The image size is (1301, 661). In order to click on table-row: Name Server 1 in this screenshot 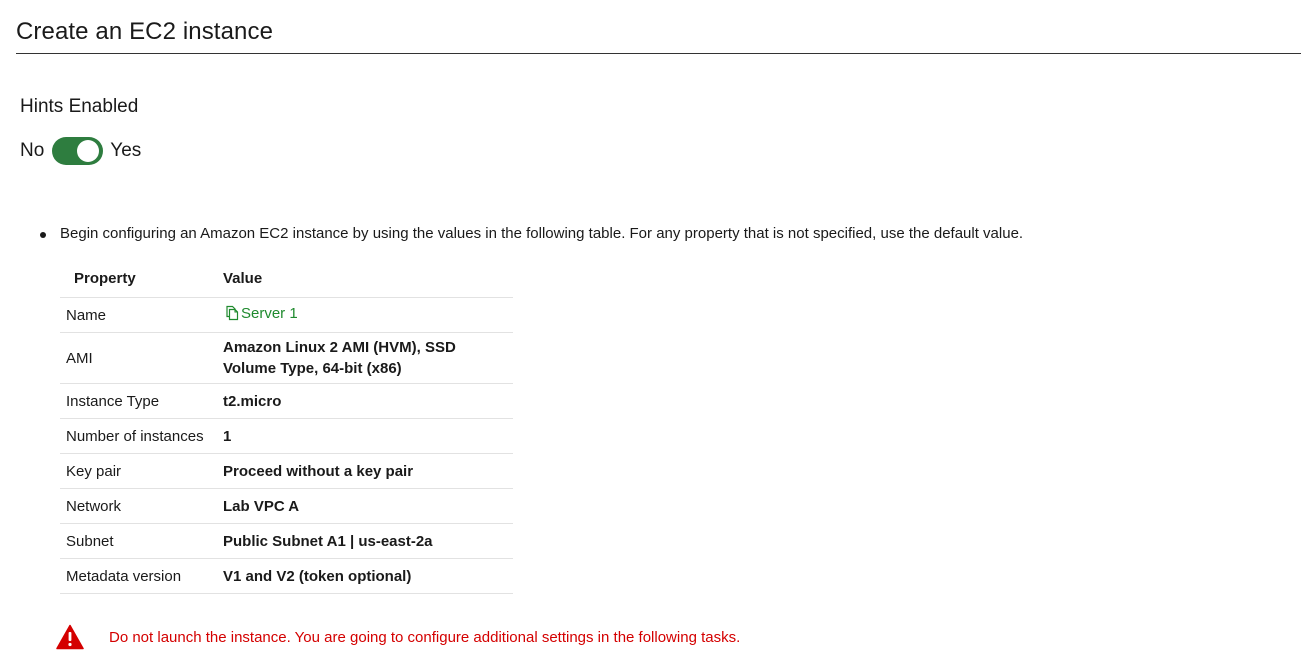, I will do `click(286, 315)`.